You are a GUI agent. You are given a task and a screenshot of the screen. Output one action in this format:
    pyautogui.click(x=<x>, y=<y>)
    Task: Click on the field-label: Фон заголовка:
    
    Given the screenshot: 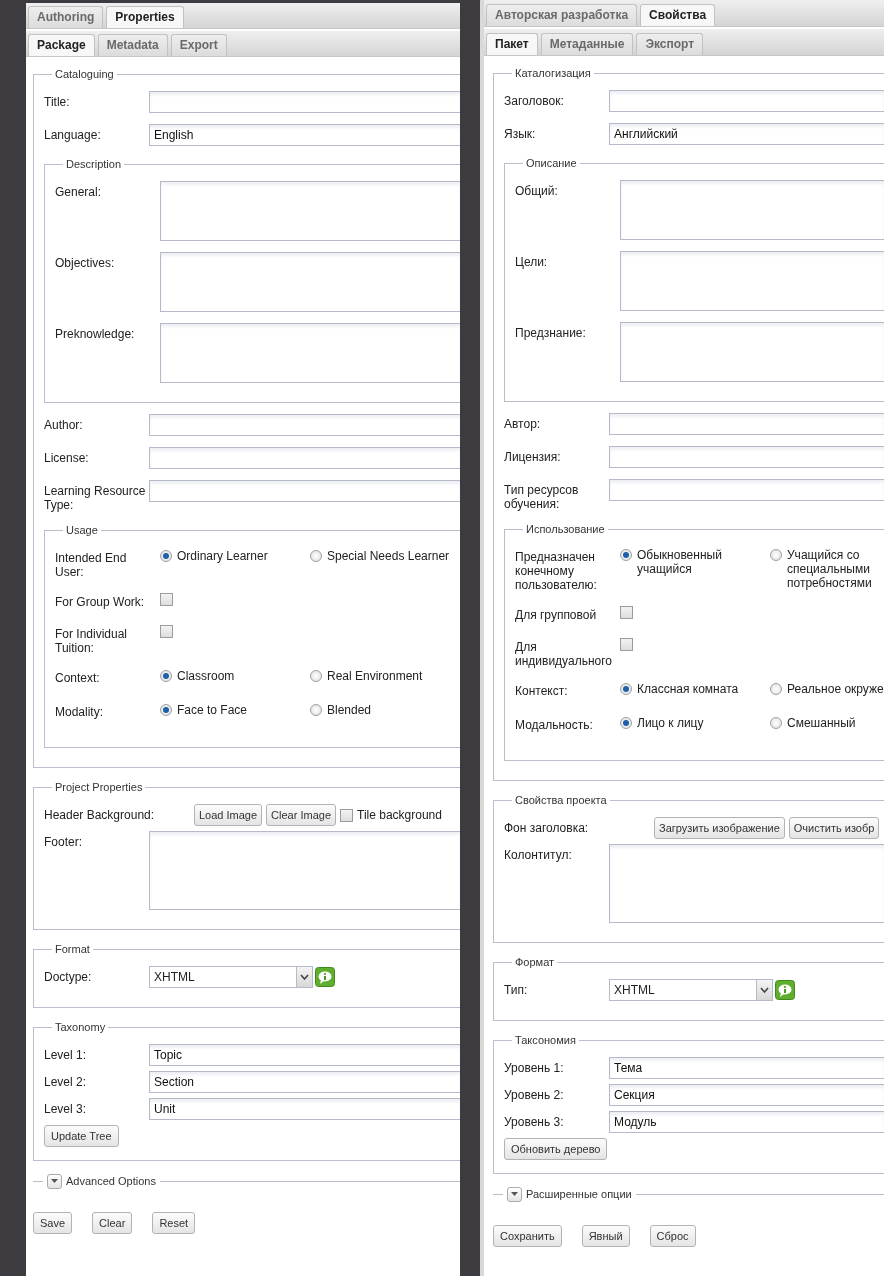 What is the action you would take?
    pyautogui.click(x=547, y=828)
    